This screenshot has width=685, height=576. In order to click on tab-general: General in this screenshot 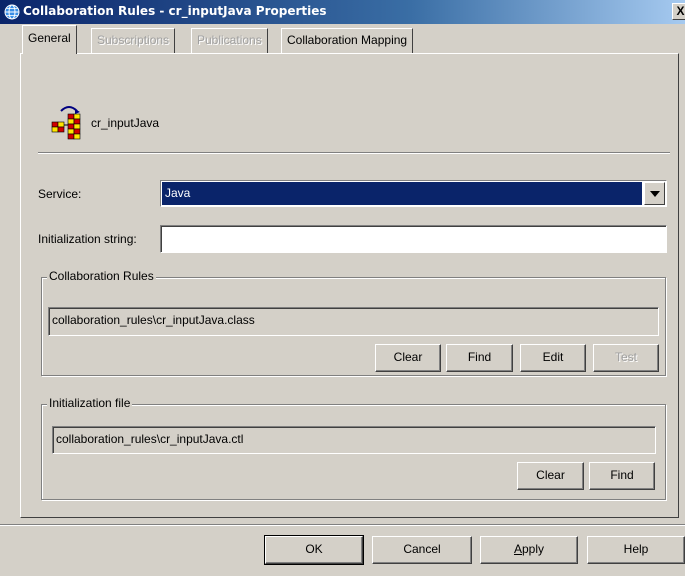, I will do `click(49, 39)`.